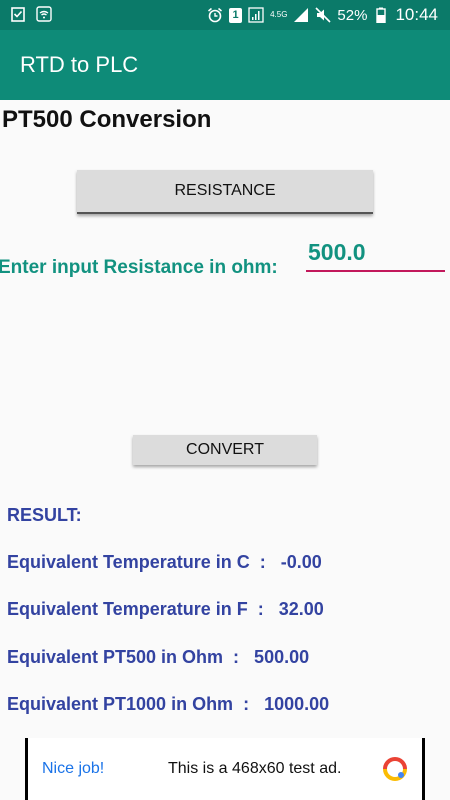  Describe the element at coordinates (256, 15) in the screenshot. I see `phone-signal-icon` at that location.